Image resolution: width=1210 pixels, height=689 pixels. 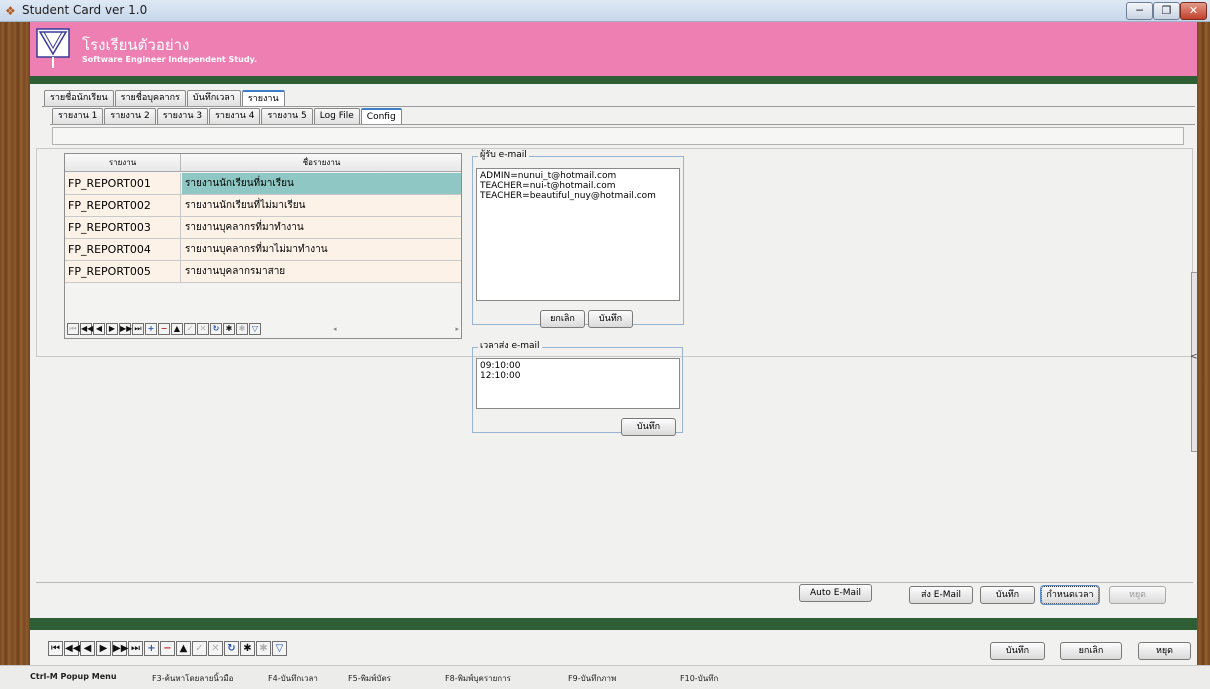 I want to click on table-row: FP_REPORT002 รายงานนักเรียนที่ไม่มาเรียน, so click(x=263, y=206).